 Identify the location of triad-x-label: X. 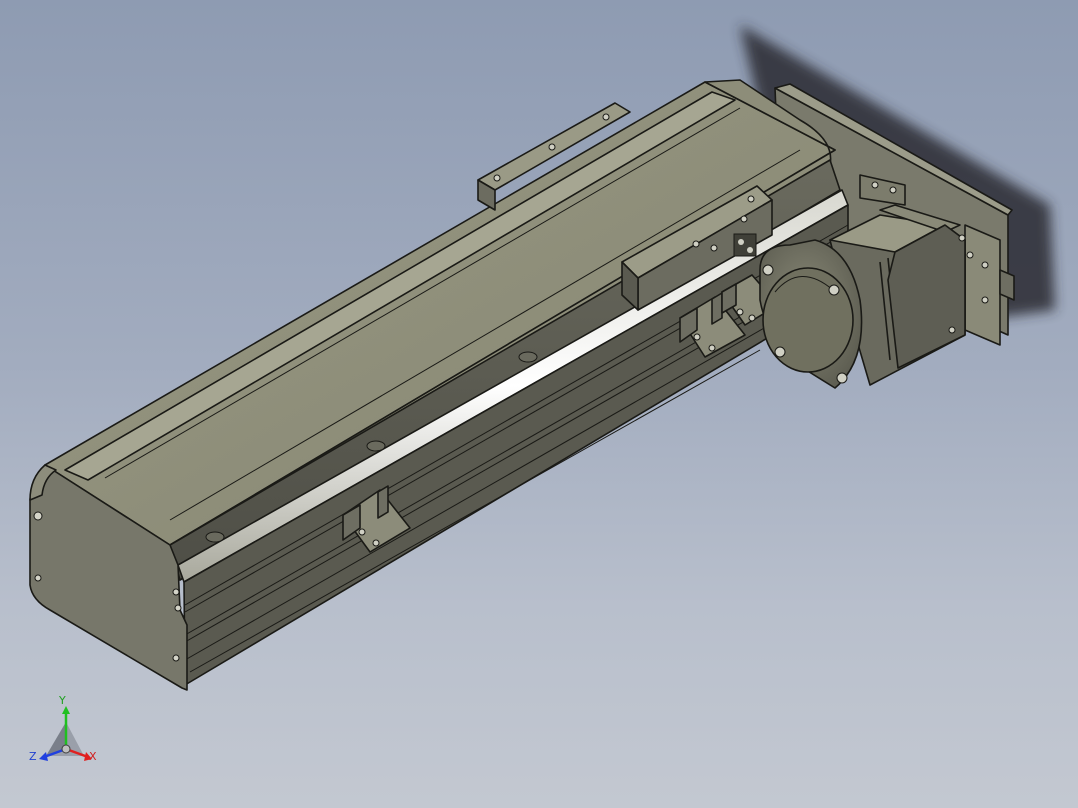
(93, 756).